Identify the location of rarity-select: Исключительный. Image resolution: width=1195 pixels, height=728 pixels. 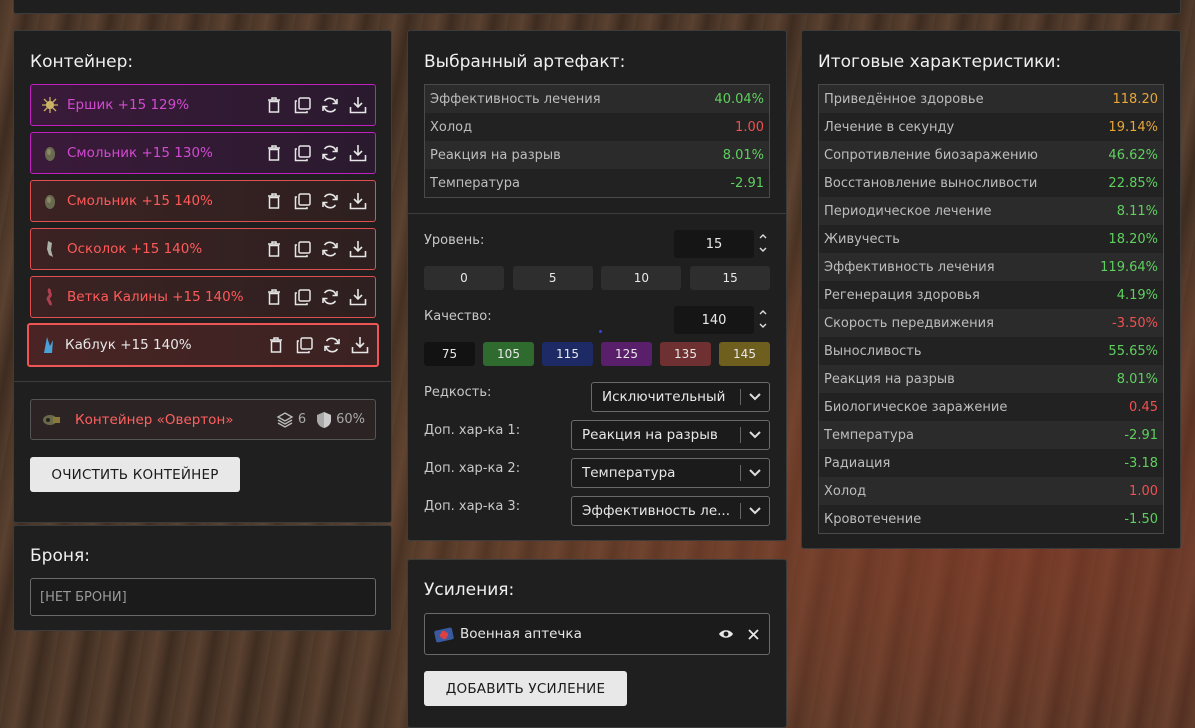
(680, 397).